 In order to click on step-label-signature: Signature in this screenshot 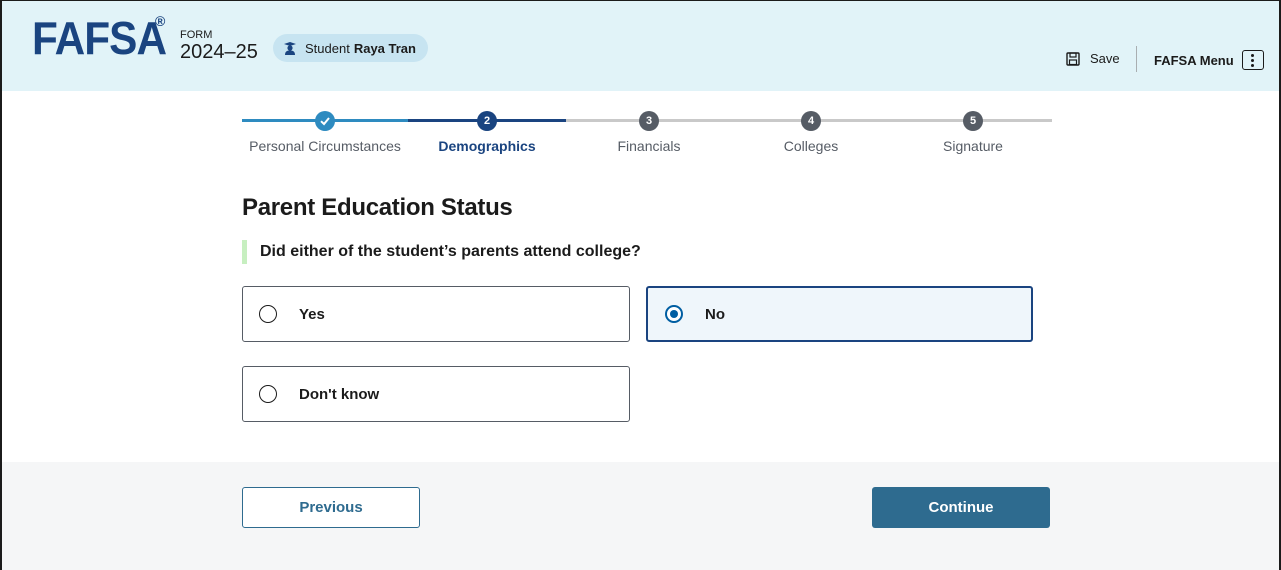, I will do `click(973, 146)`.